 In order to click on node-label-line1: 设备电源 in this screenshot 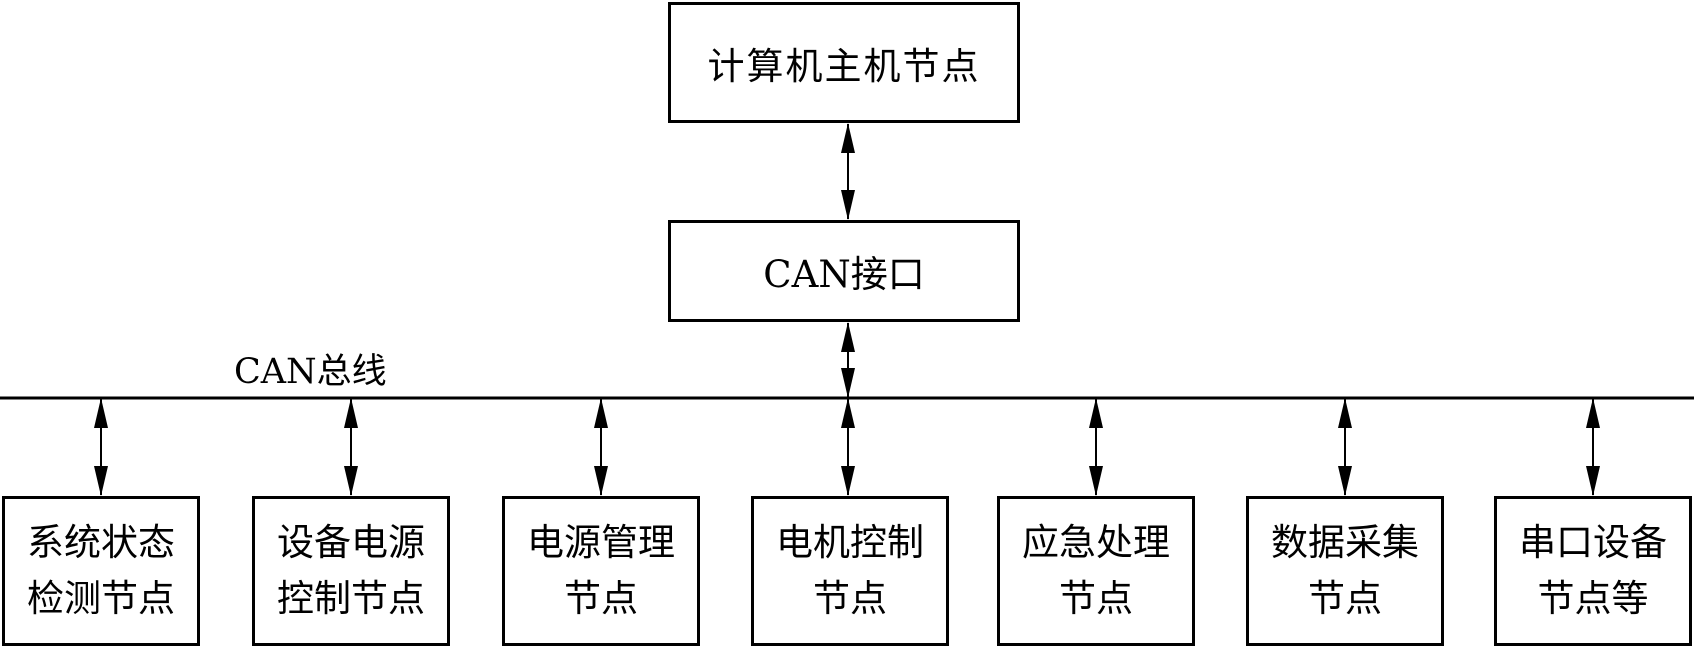, I will do `click(351, 542)`.